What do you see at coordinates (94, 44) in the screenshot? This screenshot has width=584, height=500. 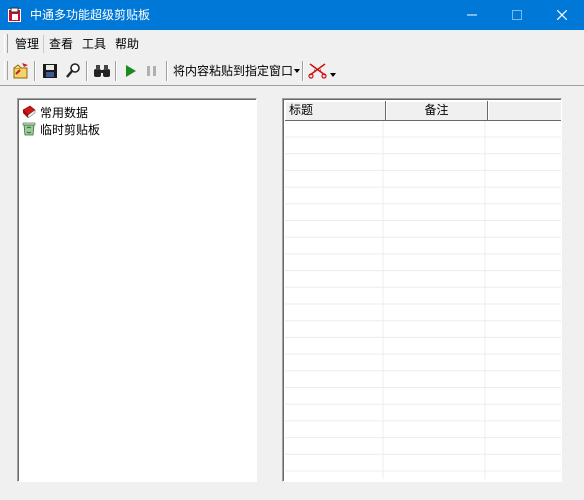 I see `menu-tools: 工具` at bounding box center [94, 44].